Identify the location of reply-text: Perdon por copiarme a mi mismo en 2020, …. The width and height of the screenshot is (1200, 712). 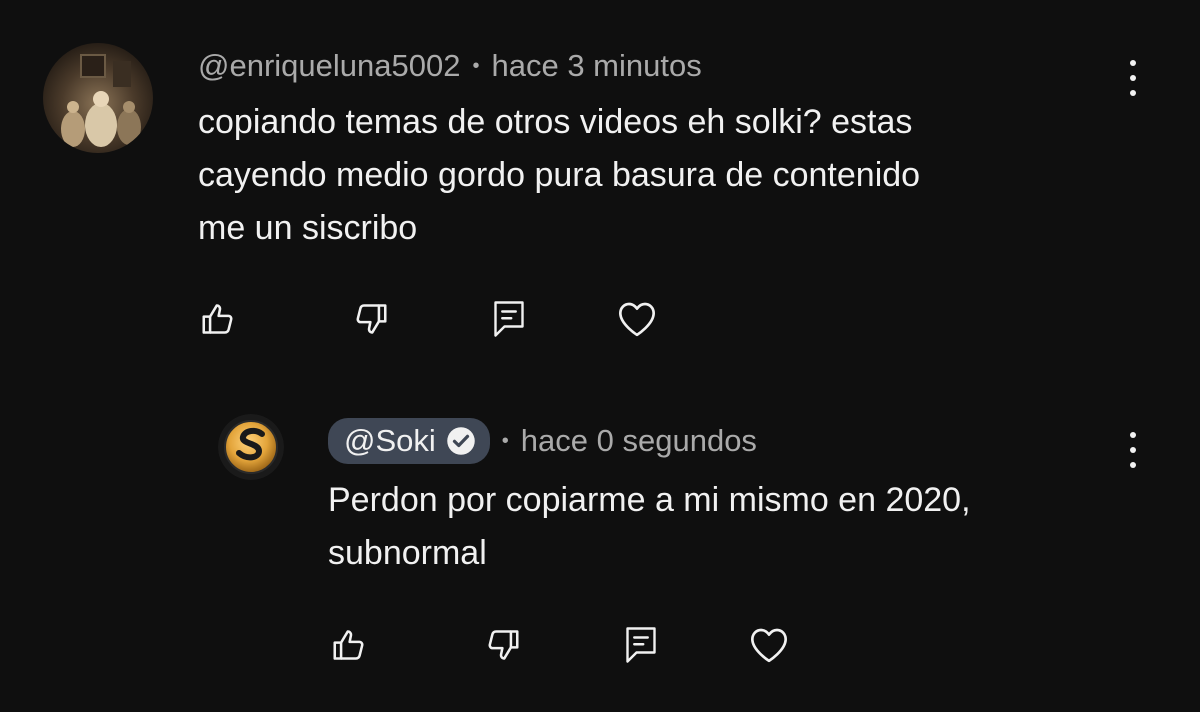
(649, 526).